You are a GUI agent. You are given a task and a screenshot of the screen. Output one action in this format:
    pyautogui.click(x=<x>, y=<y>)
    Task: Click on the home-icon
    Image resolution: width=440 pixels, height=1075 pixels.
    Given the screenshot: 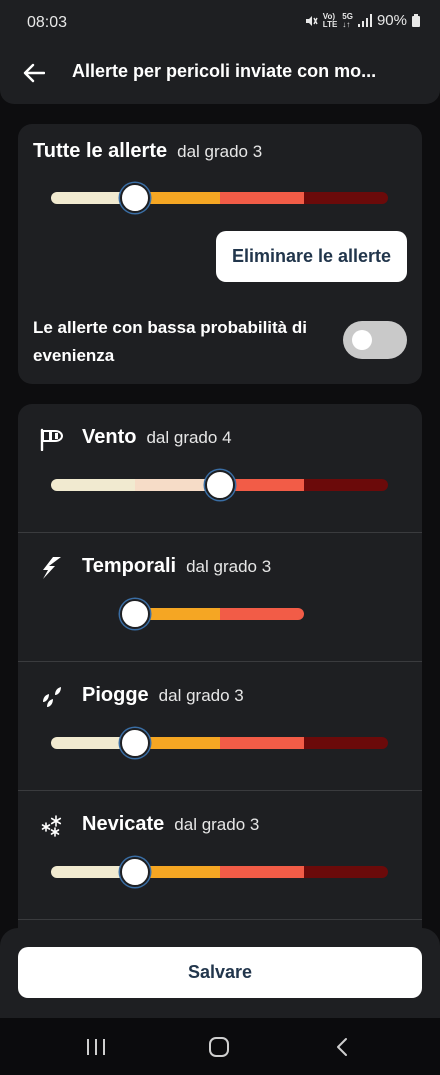 What is the action you would take?
    pyautogui.click(x=219, y=1047)
    